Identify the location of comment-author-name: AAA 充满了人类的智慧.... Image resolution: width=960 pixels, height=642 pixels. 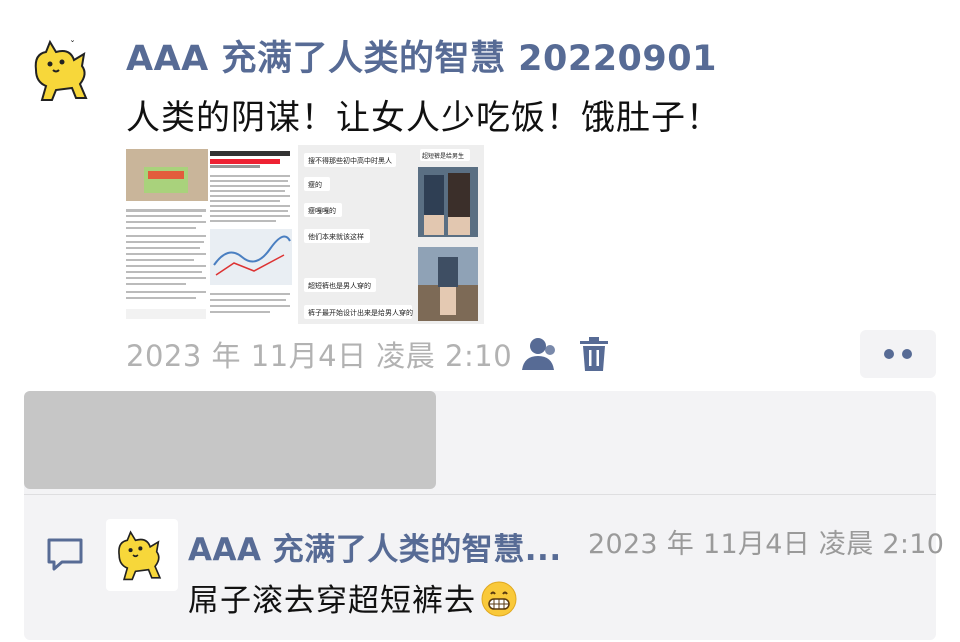
(375, 546).